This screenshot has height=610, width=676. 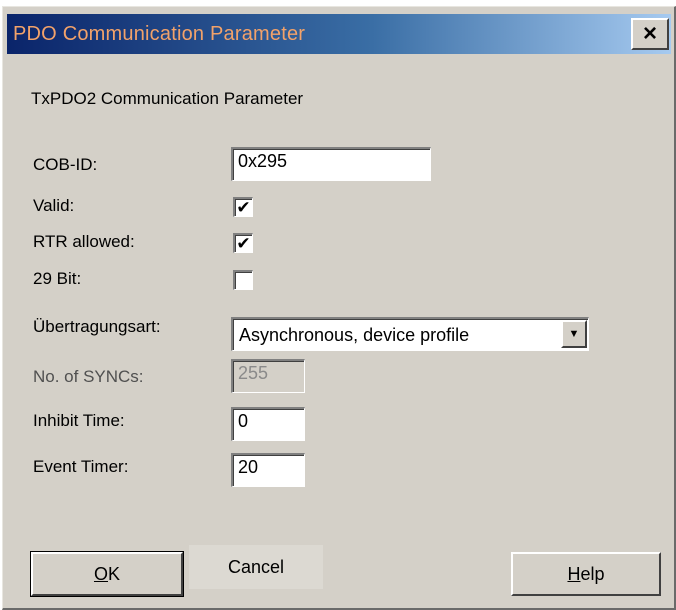 I want to click on ok-button-label: OK, so click(x=107, y=573).